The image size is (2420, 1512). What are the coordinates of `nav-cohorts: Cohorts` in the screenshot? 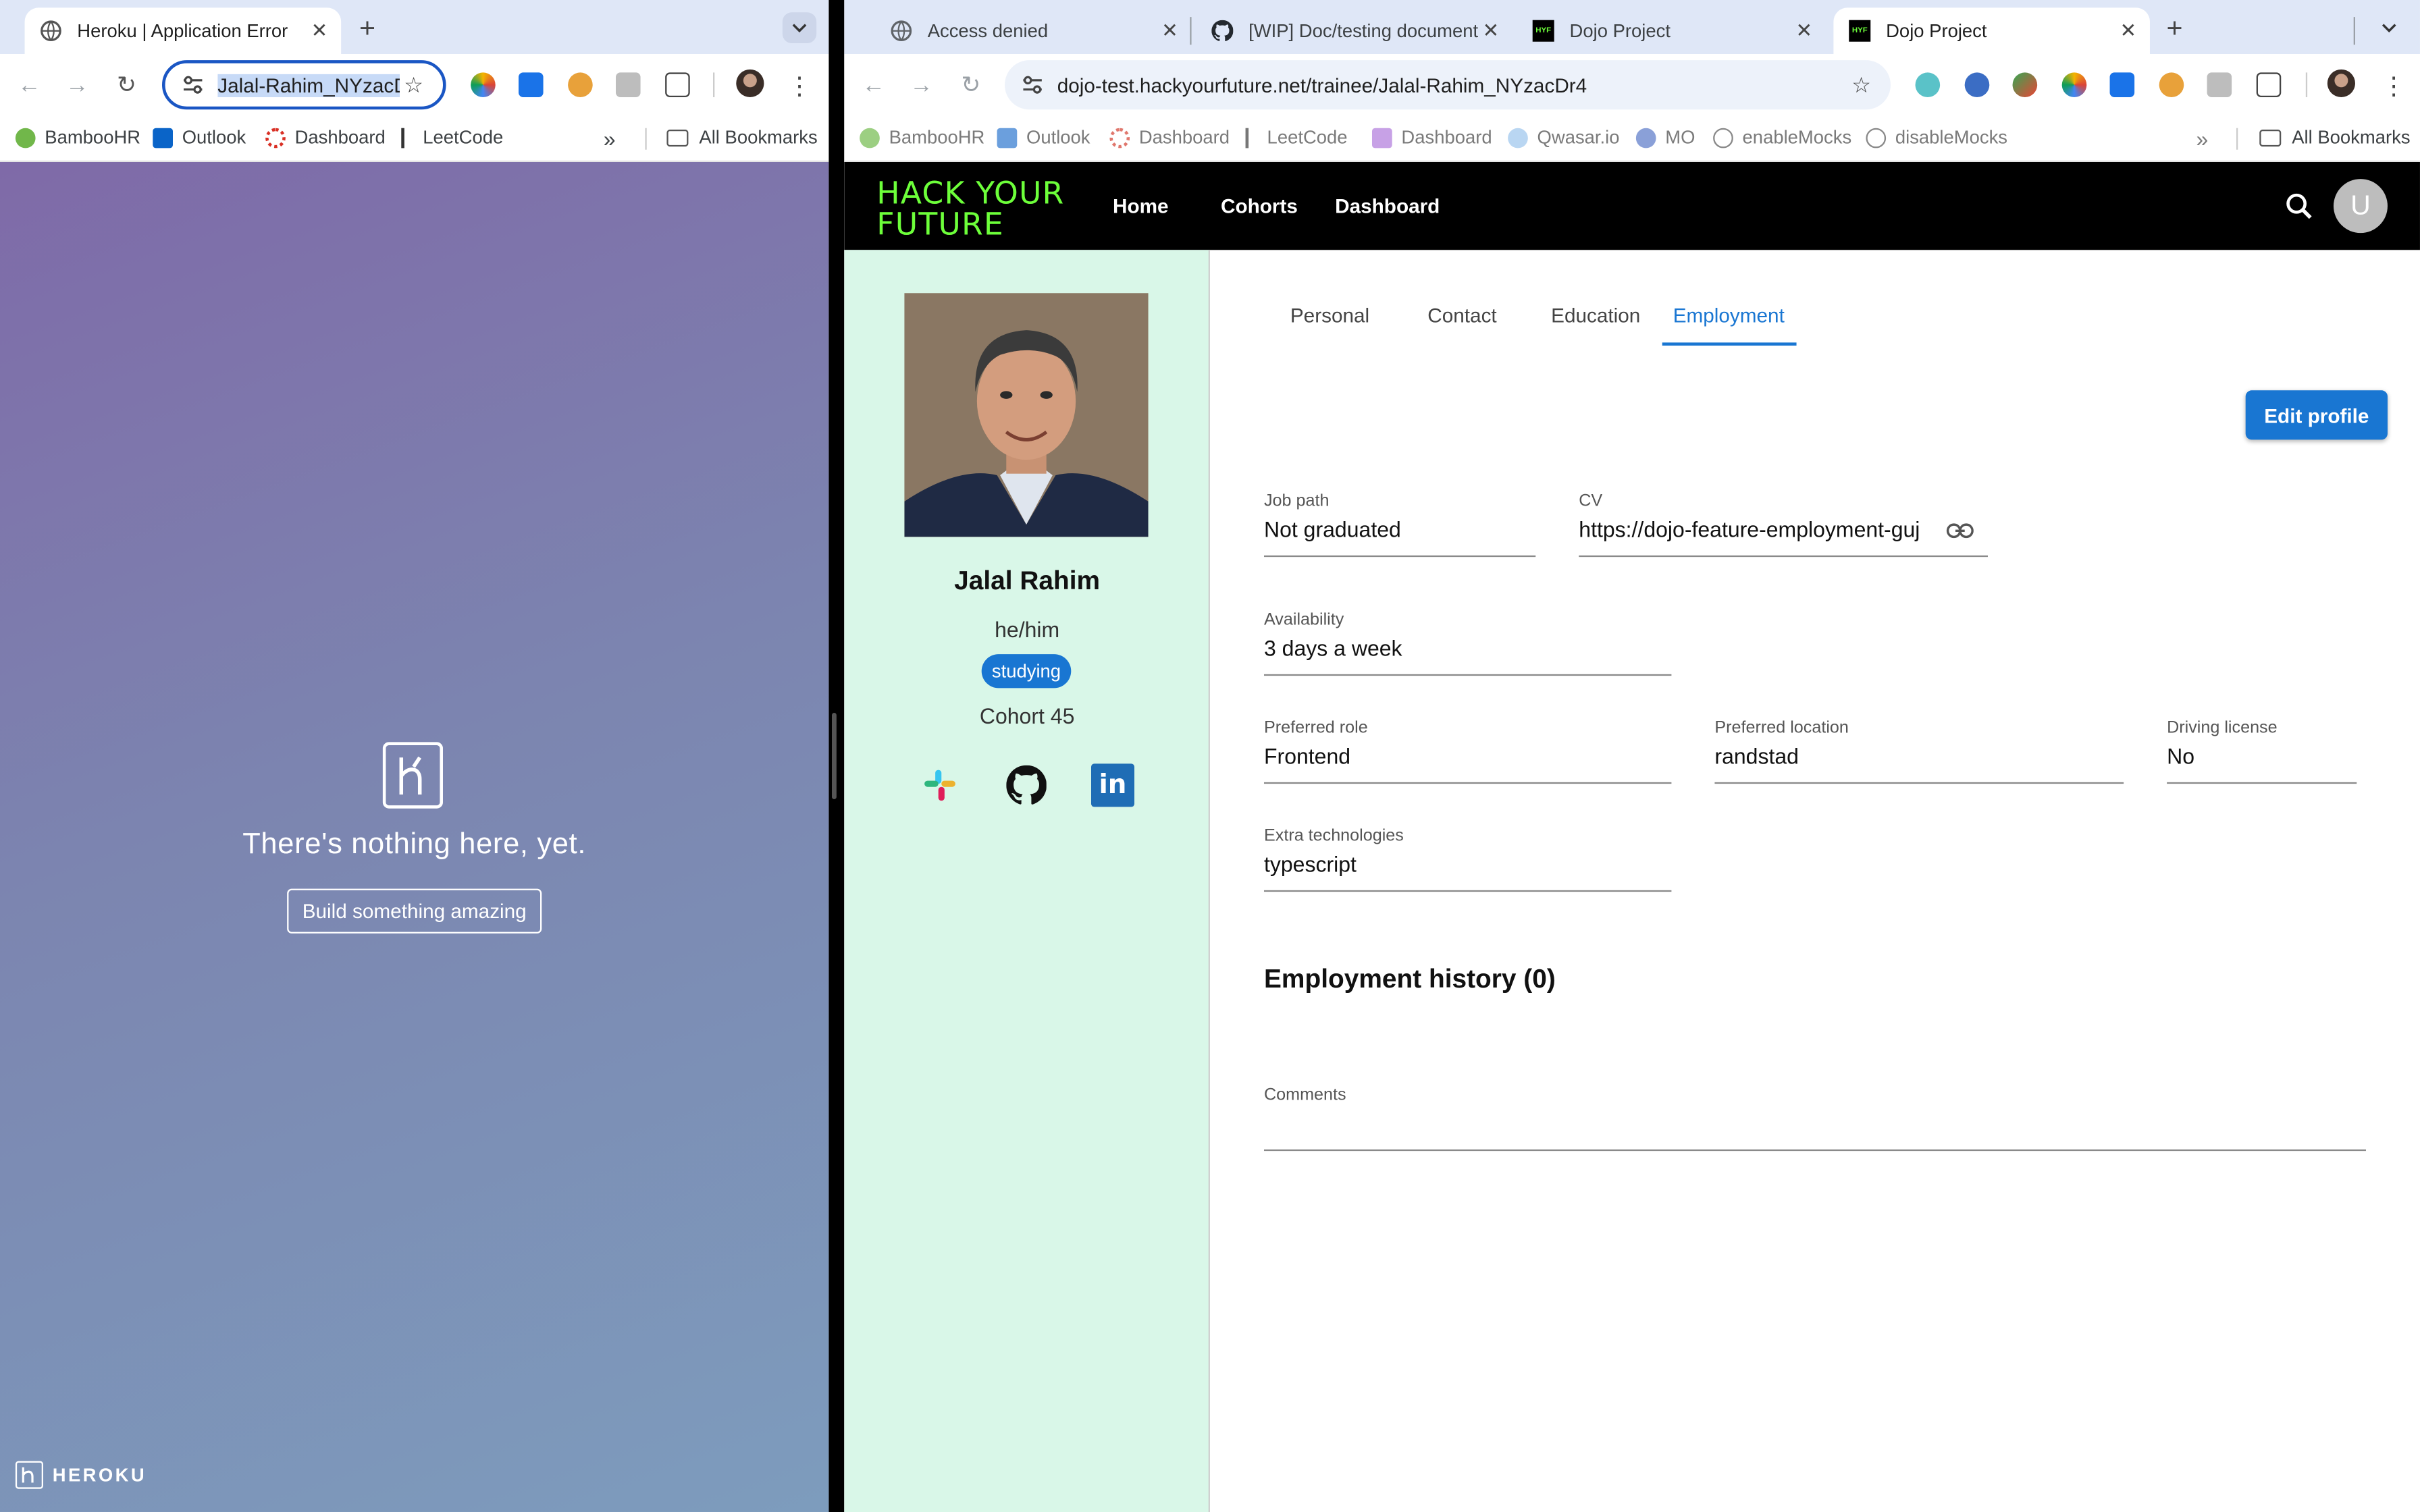 It's located at (1259, 205).